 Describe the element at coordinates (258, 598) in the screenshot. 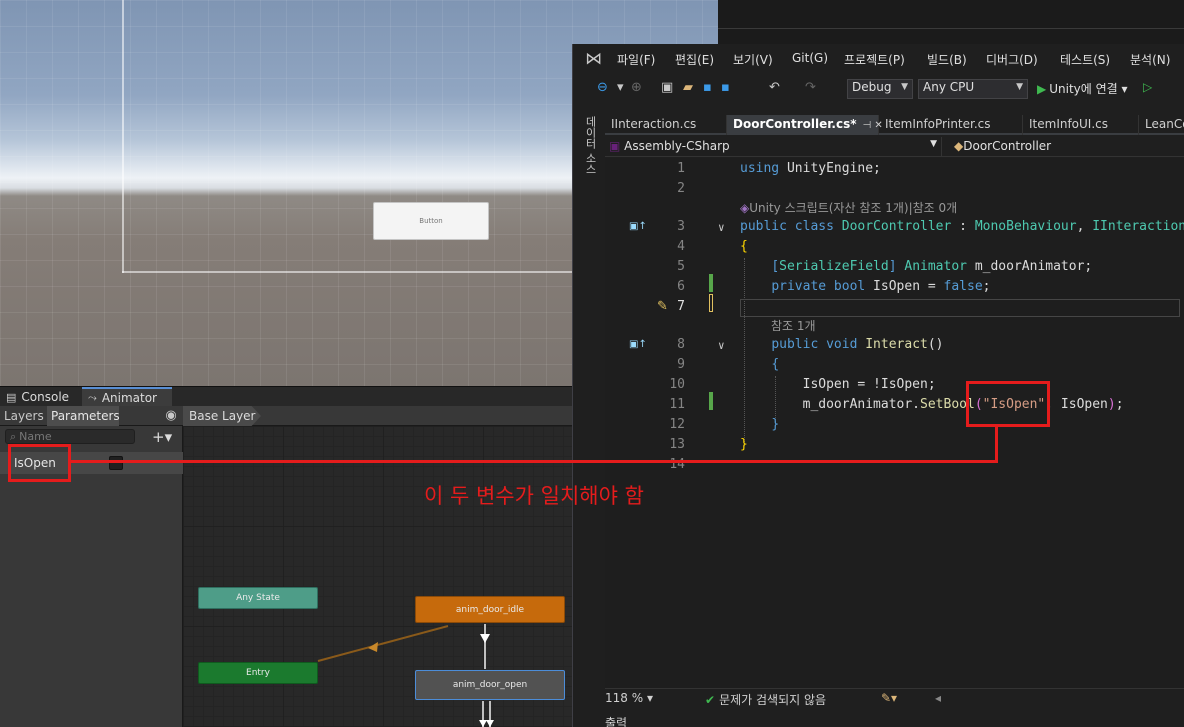

I see `state-any-state: Any State` at that location.